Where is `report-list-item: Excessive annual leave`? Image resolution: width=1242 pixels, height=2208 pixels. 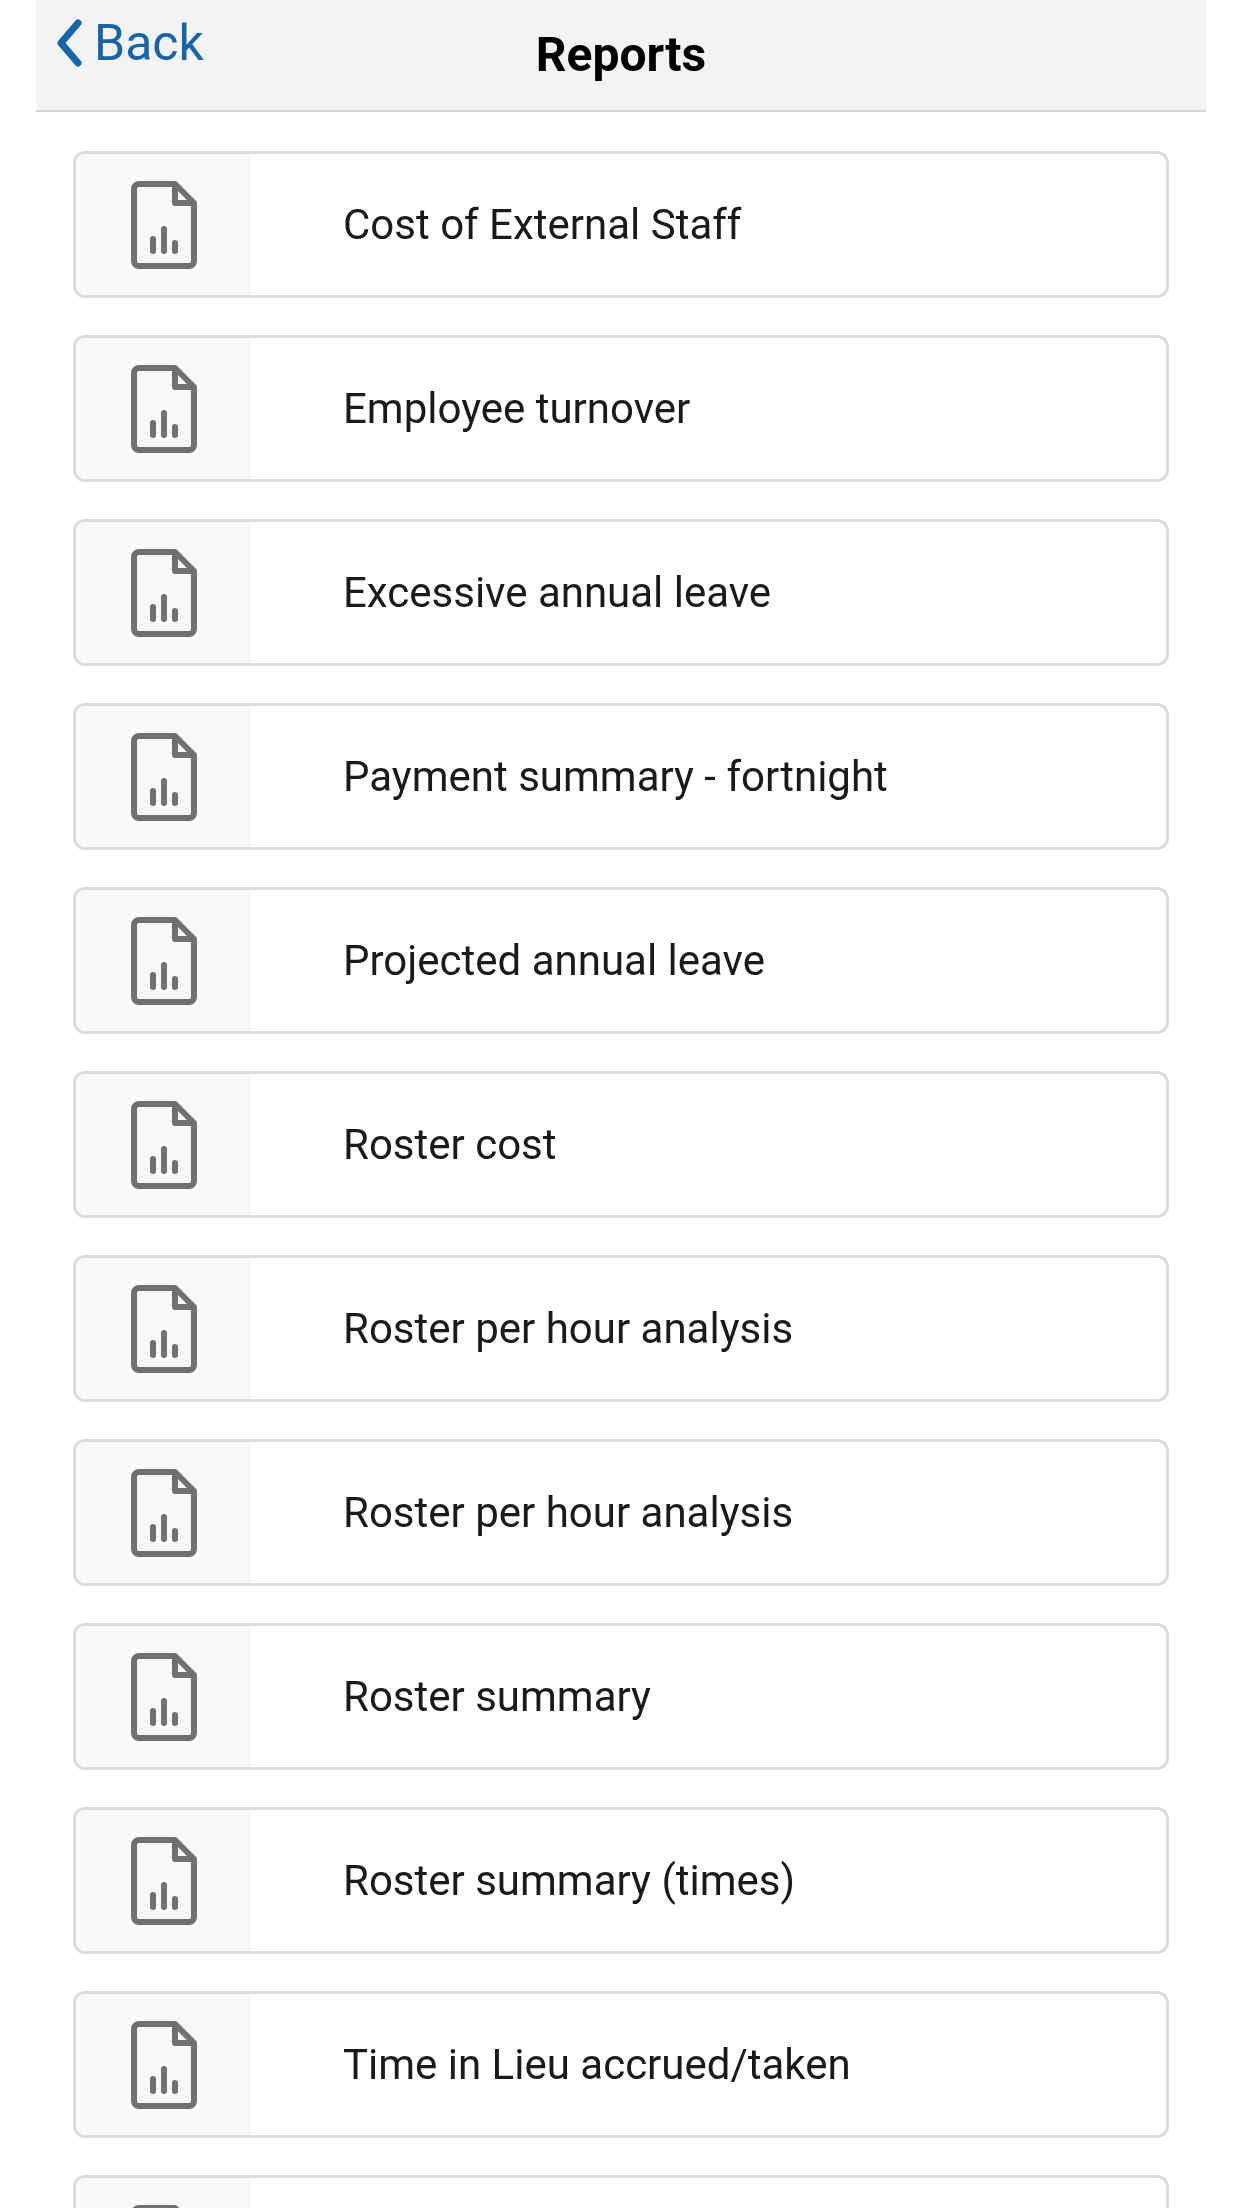
report-list-item: Excessive annual leave is located at coordinates (621, 592).